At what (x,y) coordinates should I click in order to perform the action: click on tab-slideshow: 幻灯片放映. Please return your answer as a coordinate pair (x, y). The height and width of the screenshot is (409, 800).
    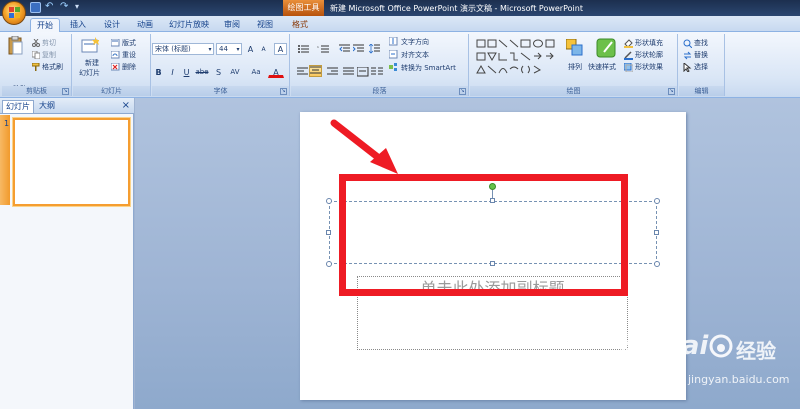
    Looking at the image, I should click on (189, 25).